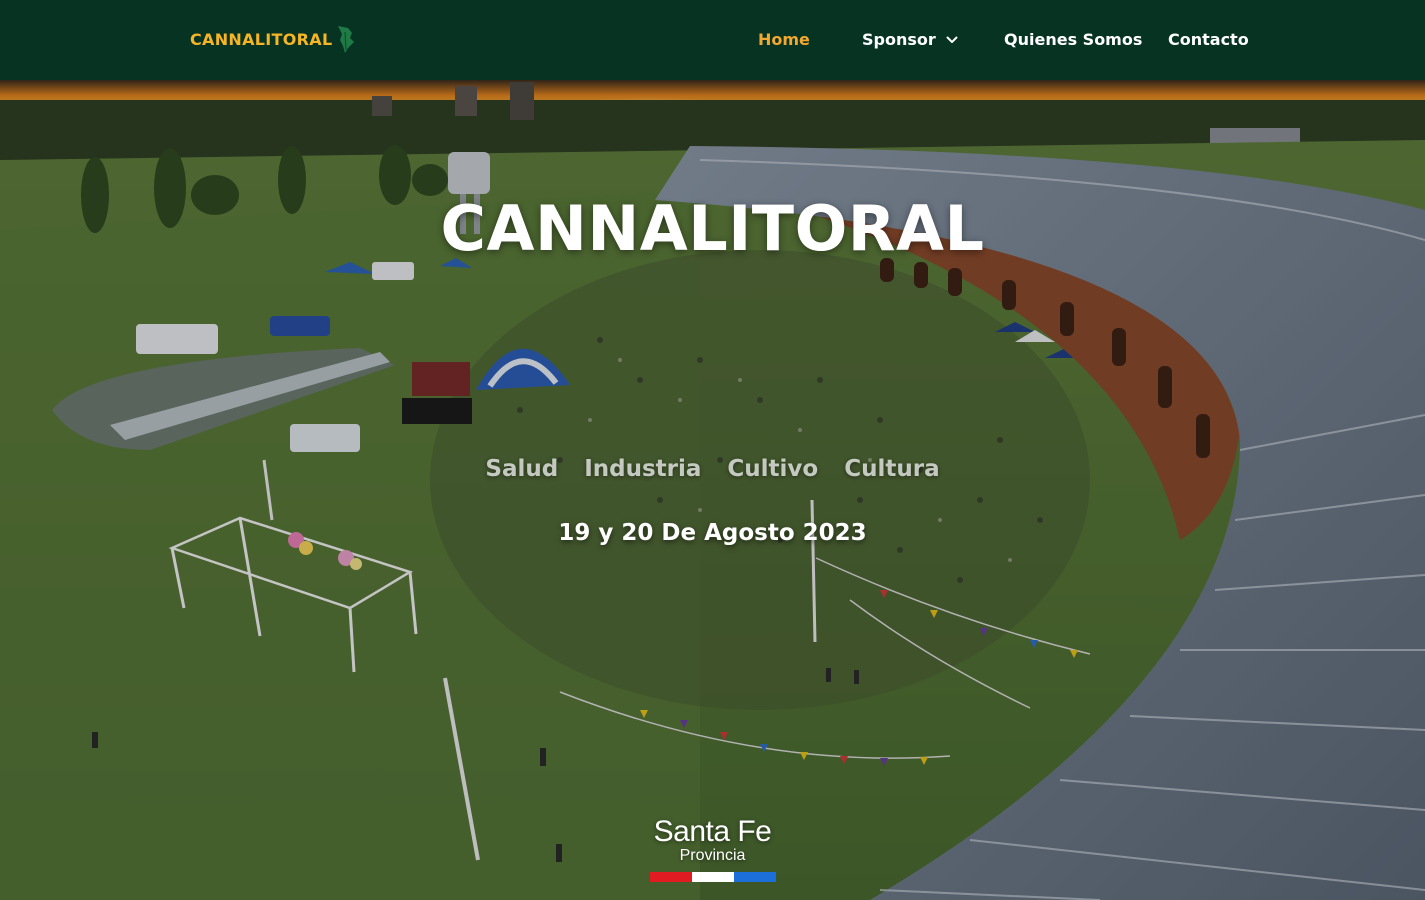 The image size is (1425, 900). I want to click on hero-tags: Salud Industria Cultivo Cultura, so click(712, 469).